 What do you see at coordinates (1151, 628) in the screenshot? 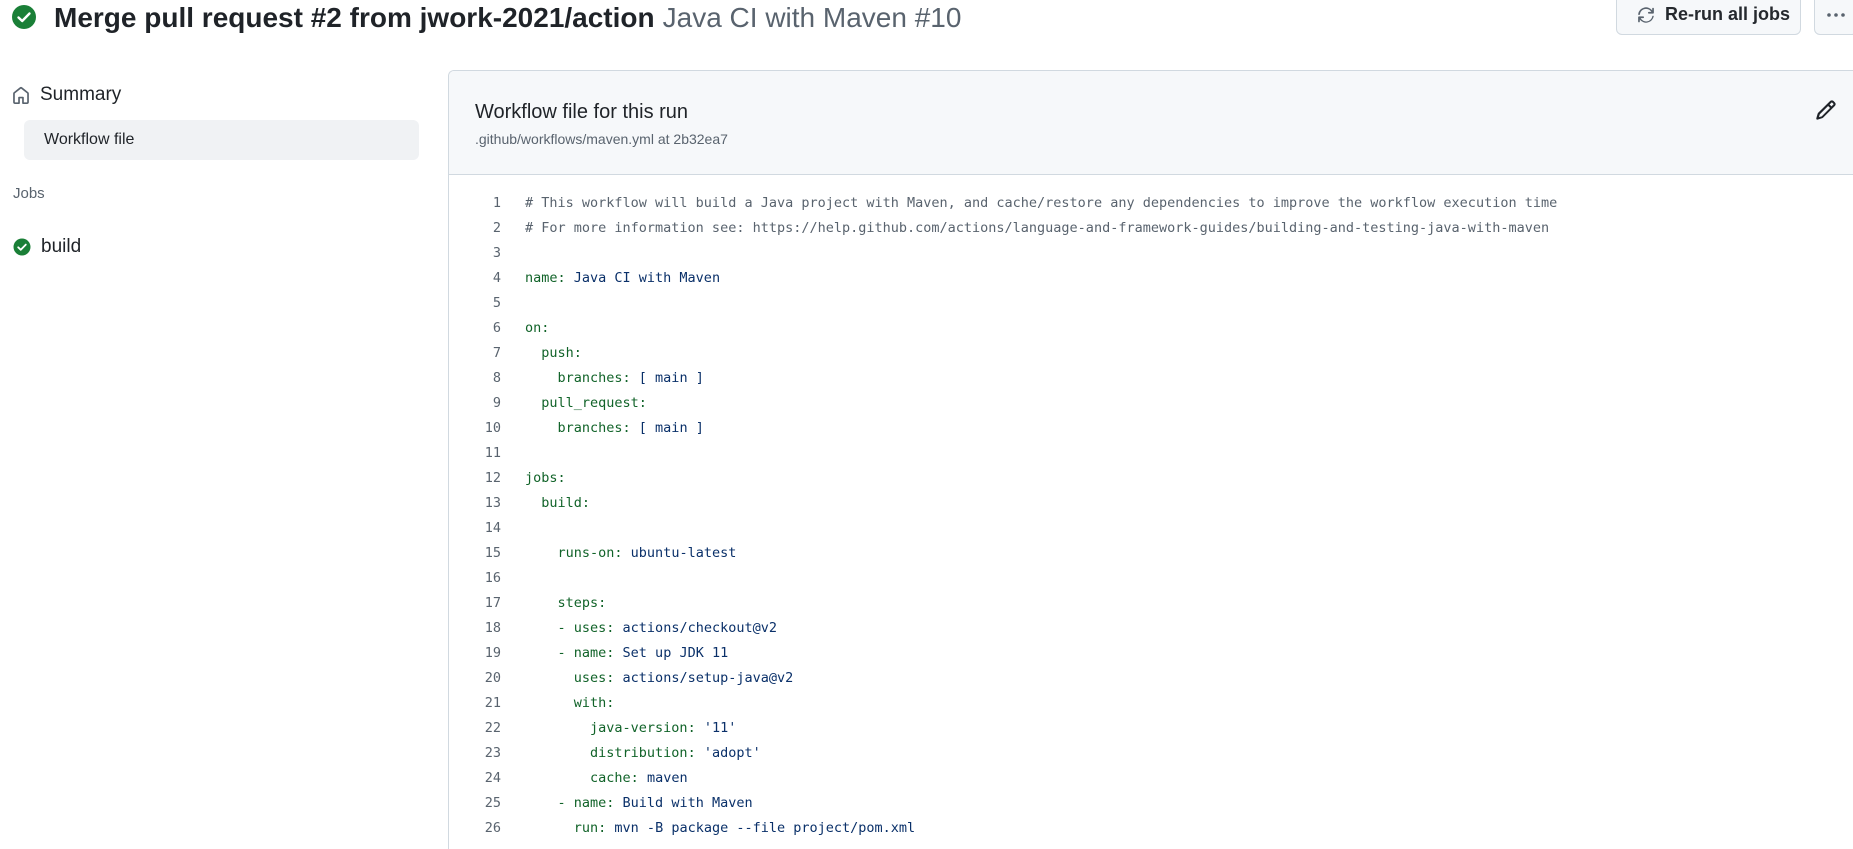
I see `code-line: 18 - uses: actions/checkout@v2` at bounding box center [1151, 628].